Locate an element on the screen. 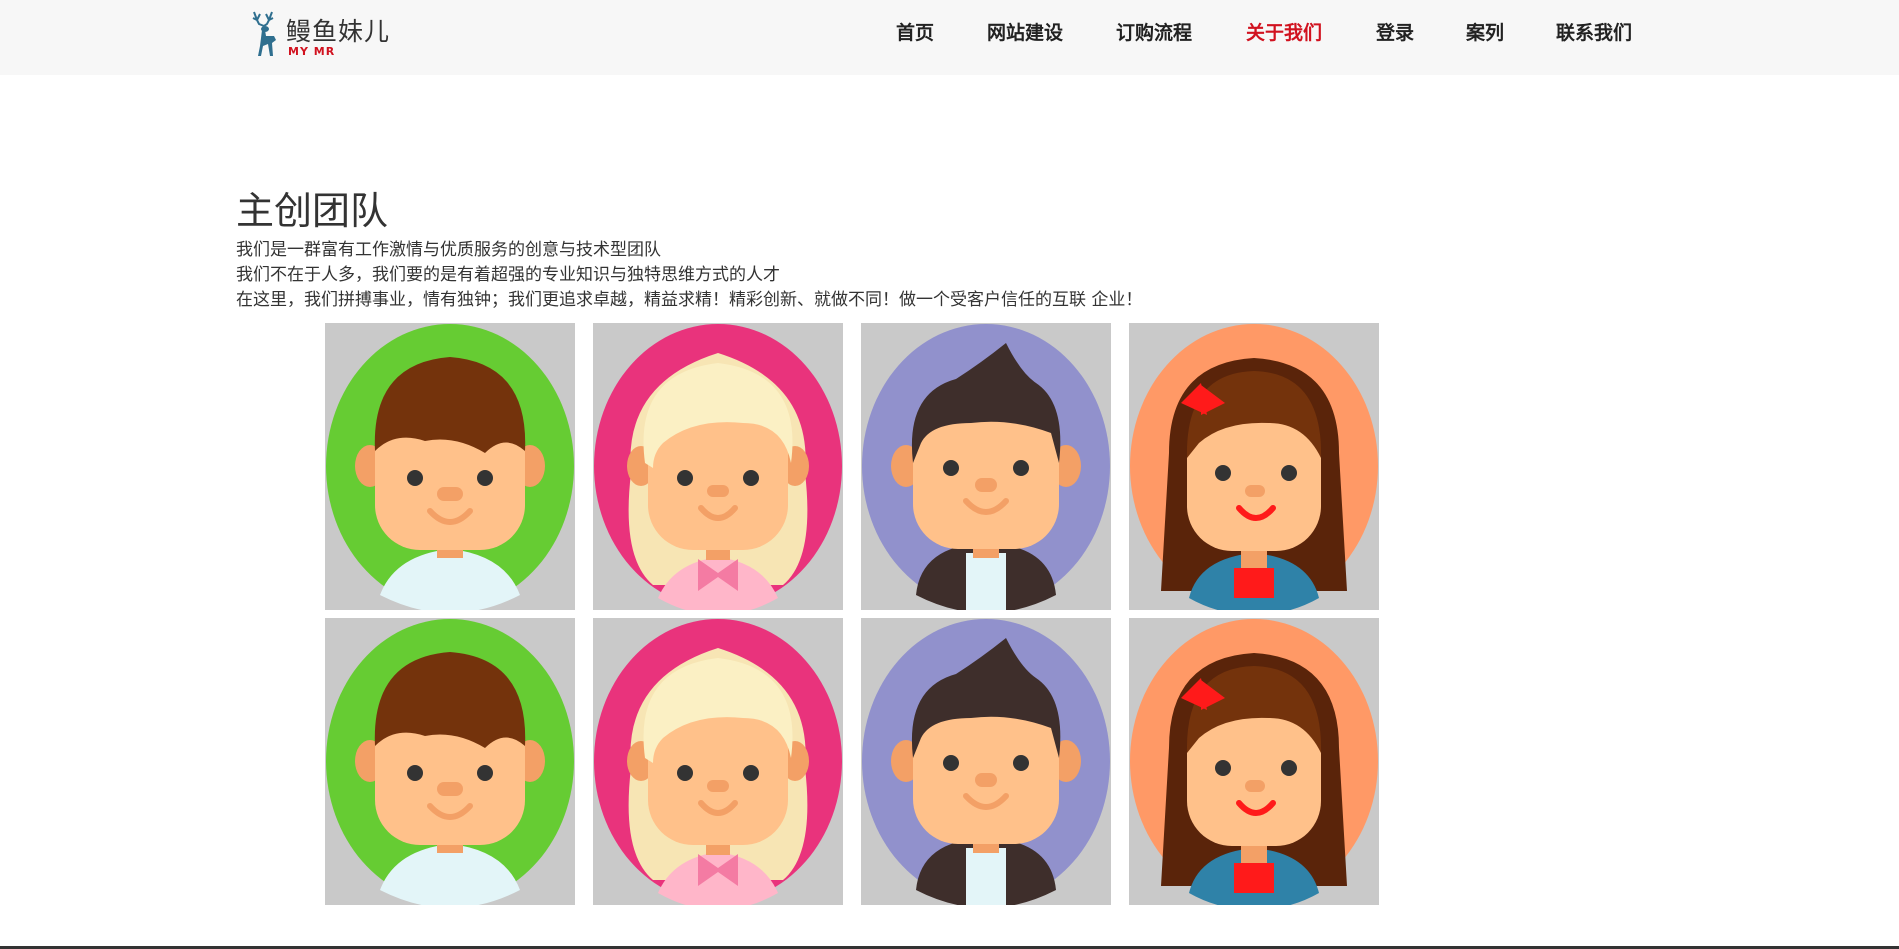 The image size is (1899, 949). nav-contact-us: 联系我们 is located at coordinates (1594, 31).